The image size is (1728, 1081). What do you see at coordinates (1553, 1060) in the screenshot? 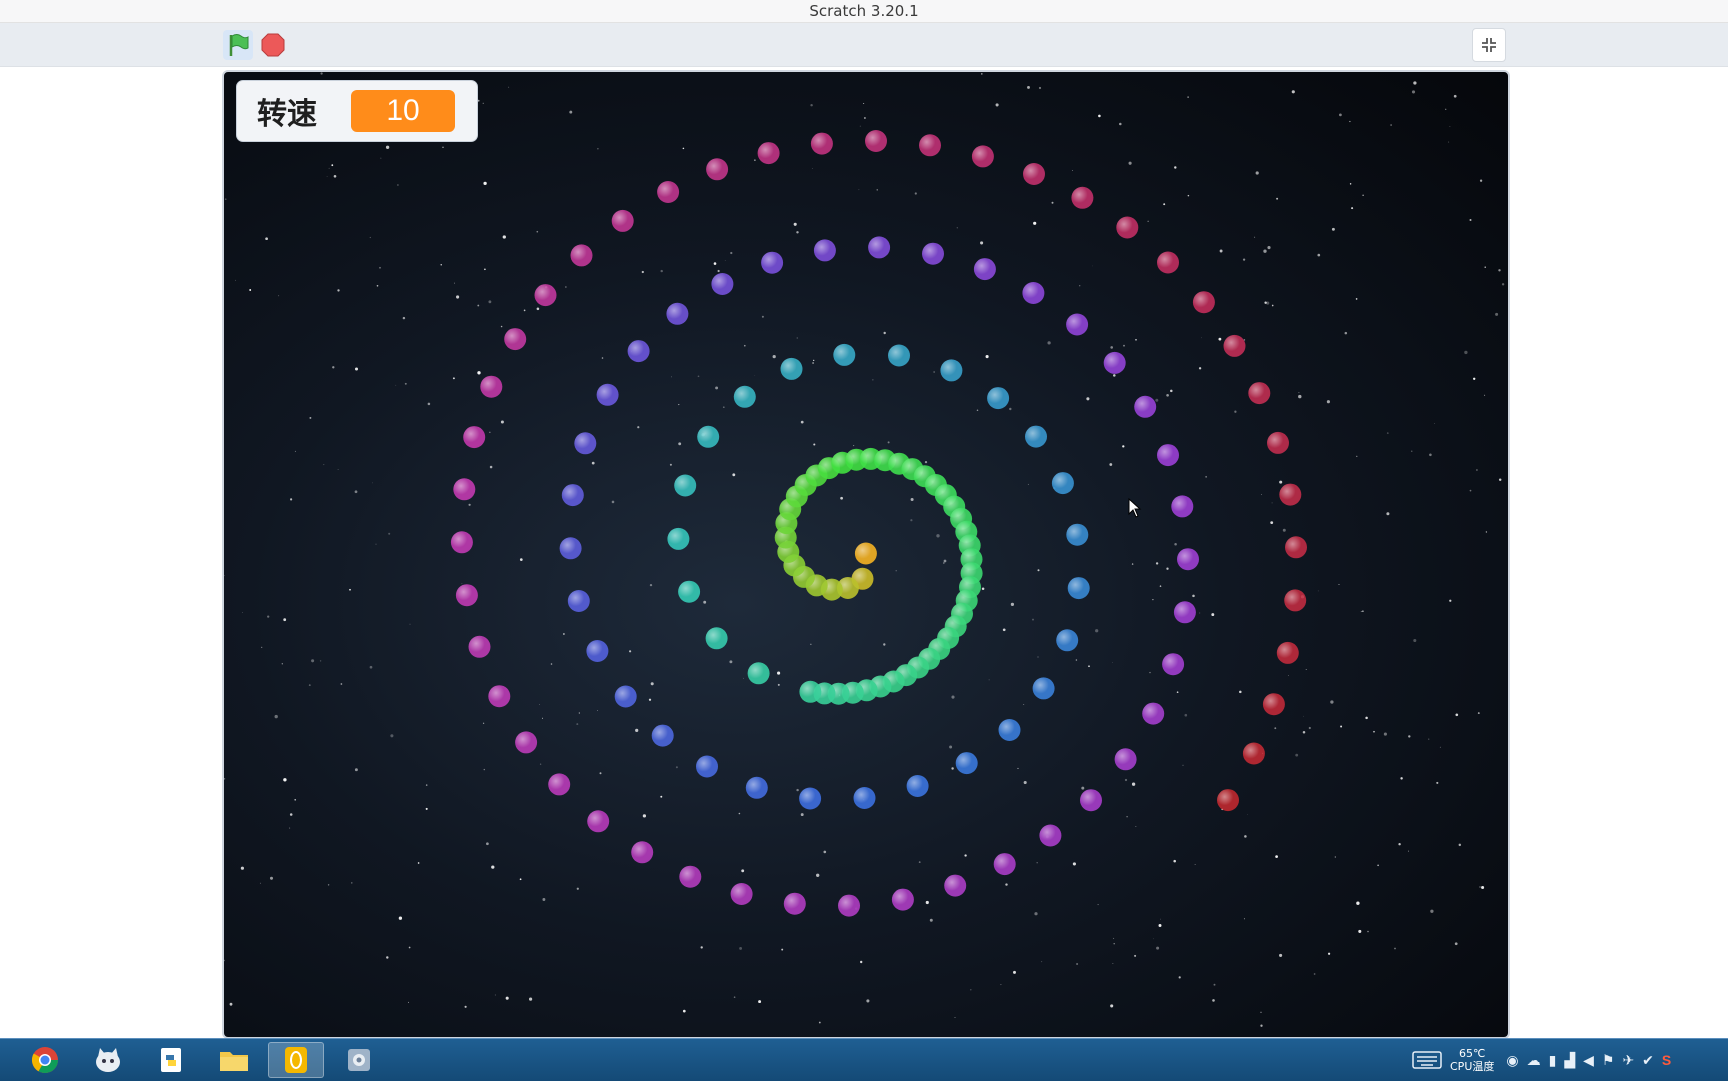
I see `battery-icon: ▮` at bounding box center [1553, 1060].